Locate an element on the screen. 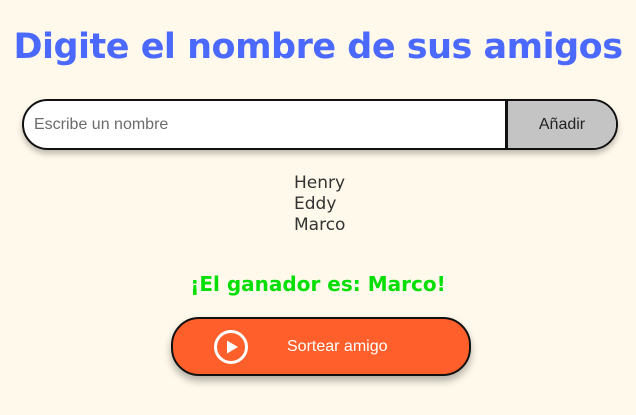 Image resolution: width=636 pixels, height=415 pixels. name-input-group: Añadir is located at coordinates (320, 124).